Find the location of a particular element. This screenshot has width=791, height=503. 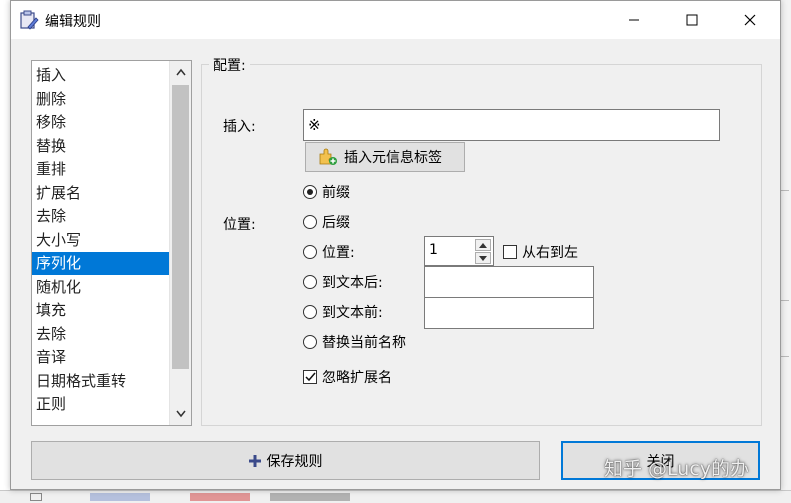

radio-label: 到文本后: is located at coordinates (352, 283).